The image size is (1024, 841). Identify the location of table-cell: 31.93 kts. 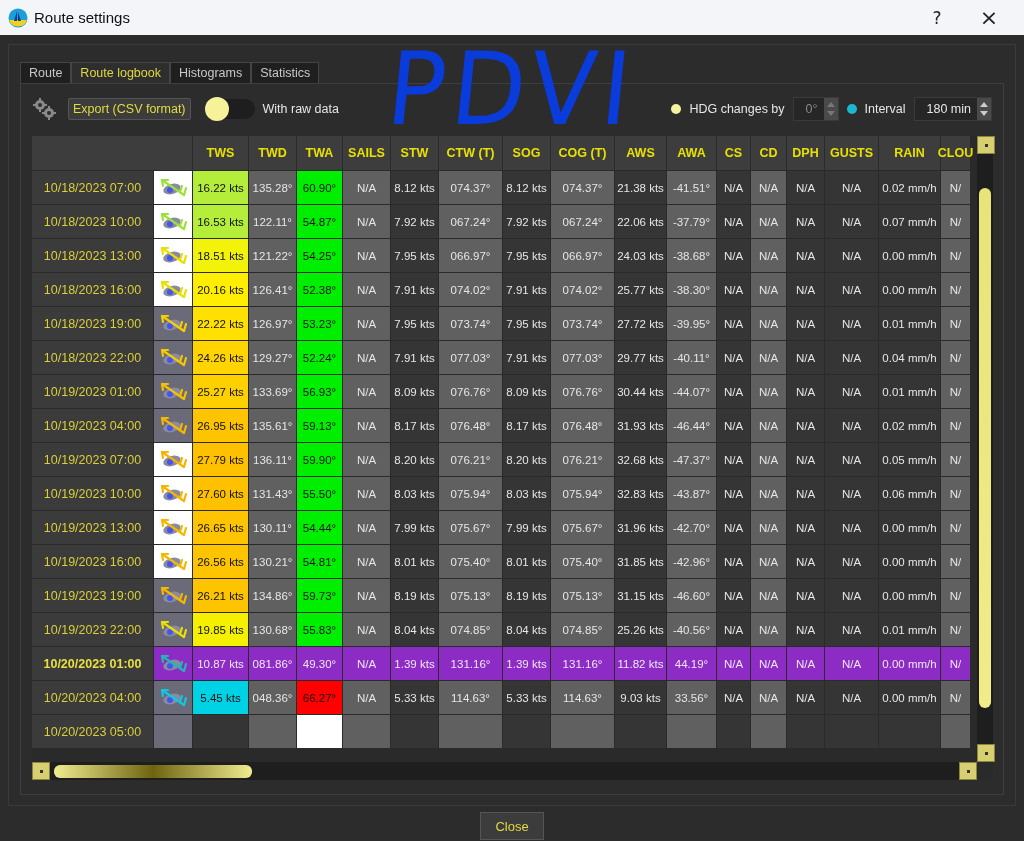
(641, 426).